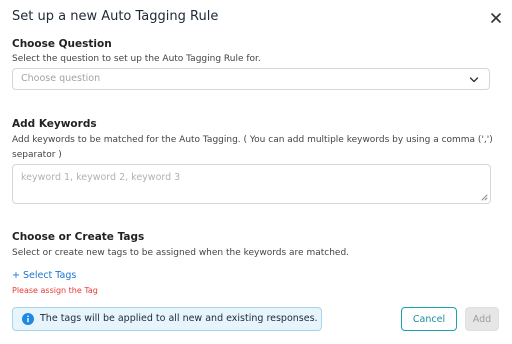 This screenshot has width=512, height=344. What do you see at coordinates (44, 275) in the screenshot?
I see `select-tags-link: + Select Tags` at bounding box center [44, 275].